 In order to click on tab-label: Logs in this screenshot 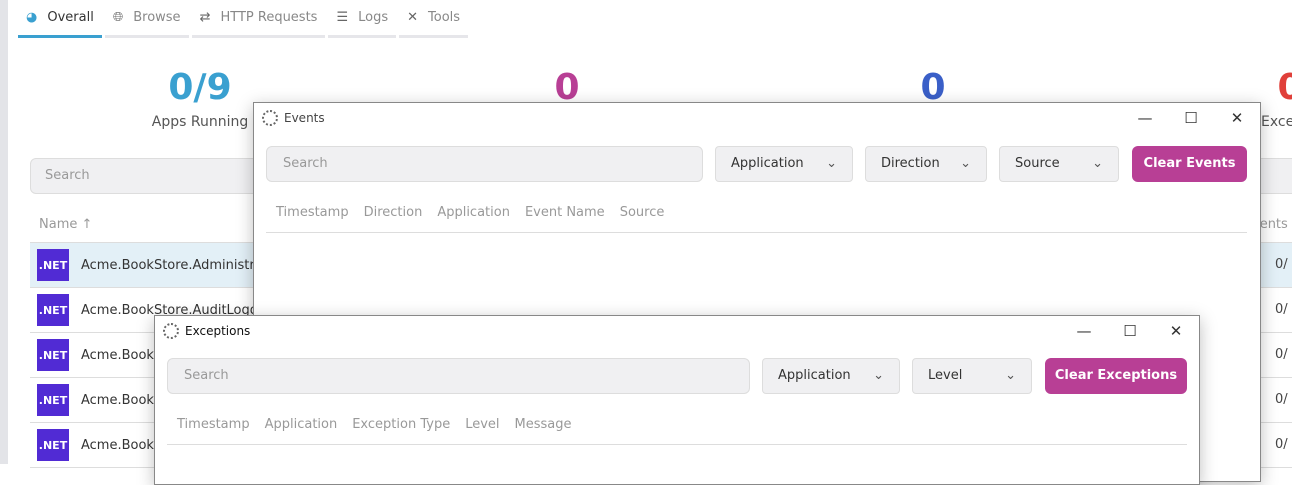, I will do `click(373, 17)`.